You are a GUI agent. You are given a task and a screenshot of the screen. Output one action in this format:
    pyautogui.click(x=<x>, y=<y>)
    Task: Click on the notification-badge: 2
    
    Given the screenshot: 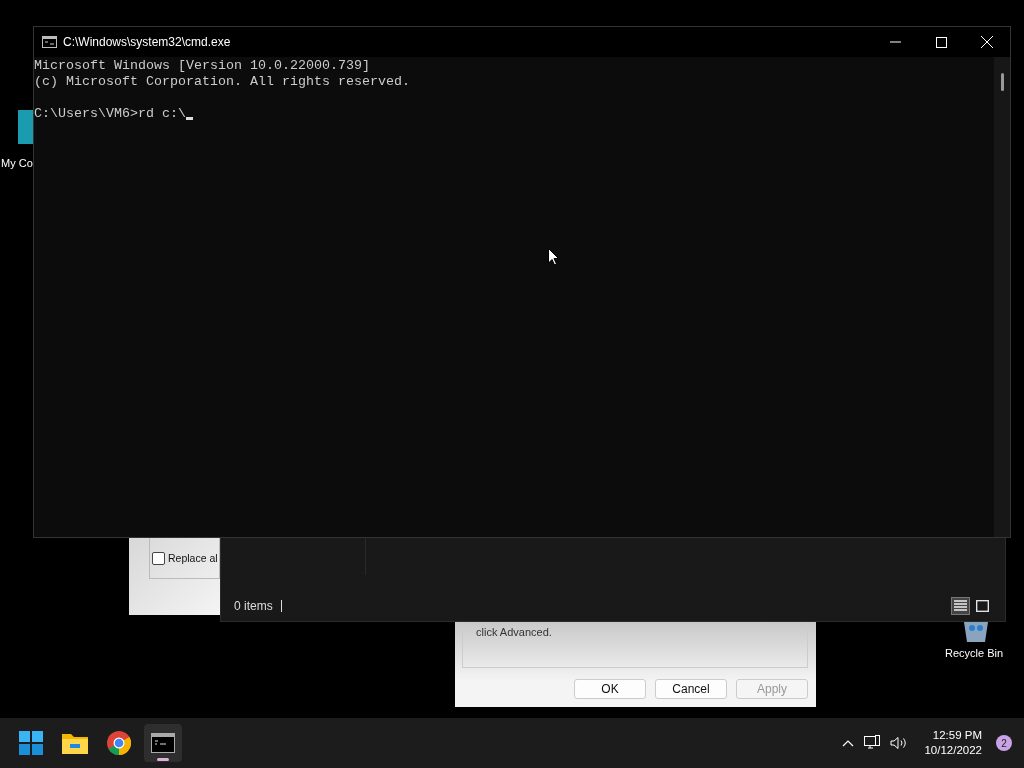 What is the action you would take?
    pyautogui.click(x=1004, y=743)
    